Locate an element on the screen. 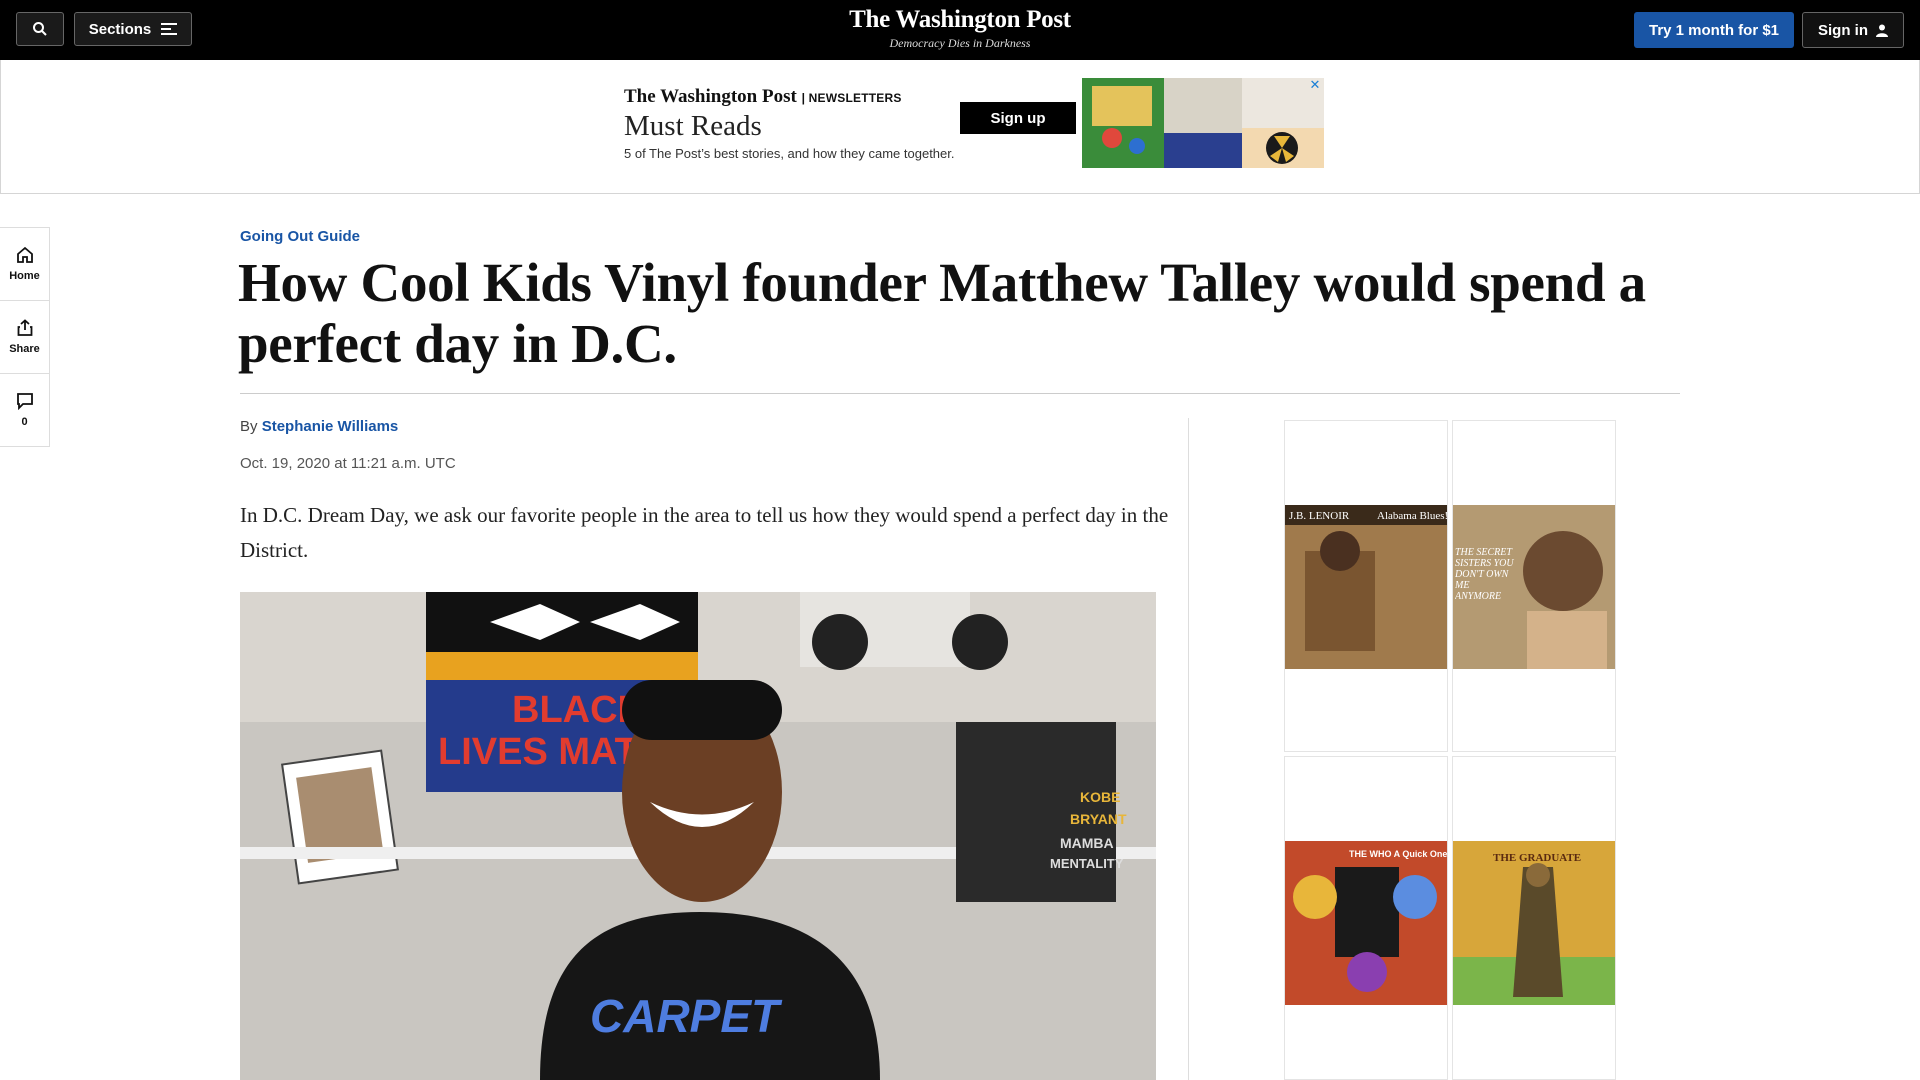 The image size is (1920, 1080). rail-comments-button: 0 is located at coordinates (24, 410).